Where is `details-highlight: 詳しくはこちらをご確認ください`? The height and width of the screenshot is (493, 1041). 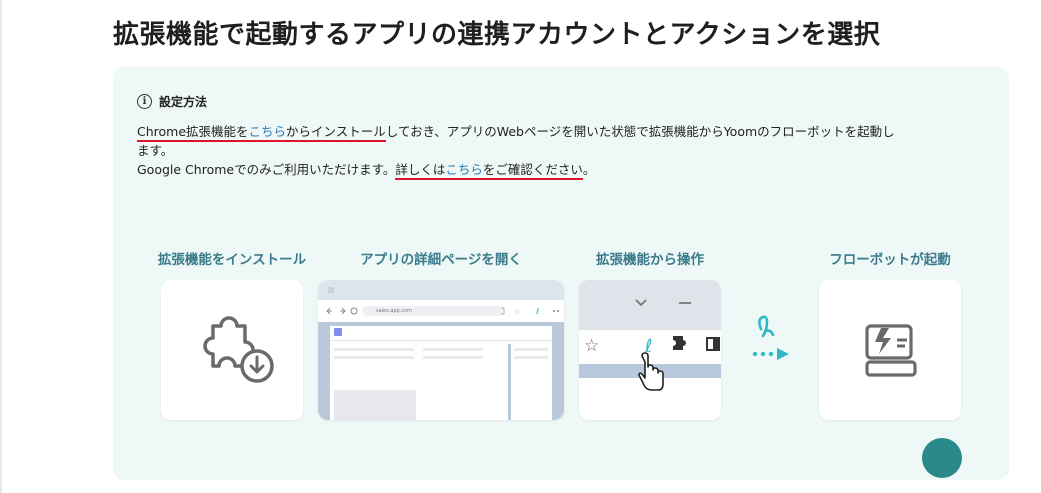
details-highlight: 詳しくはこちらをご確認ください is located at coordinates (489, 171).